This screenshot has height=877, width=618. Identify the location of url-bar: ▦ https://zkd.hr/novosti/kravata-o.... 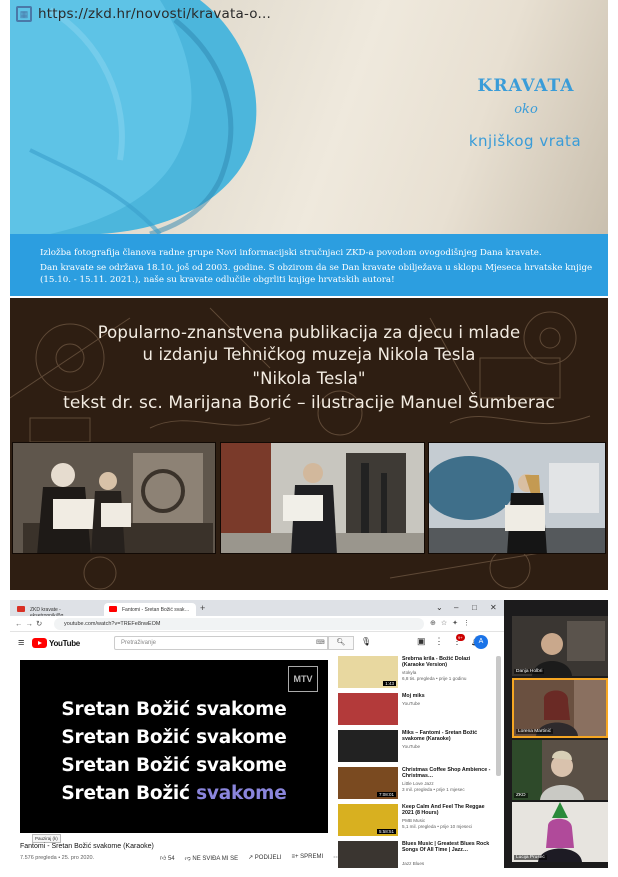
(143, 14).